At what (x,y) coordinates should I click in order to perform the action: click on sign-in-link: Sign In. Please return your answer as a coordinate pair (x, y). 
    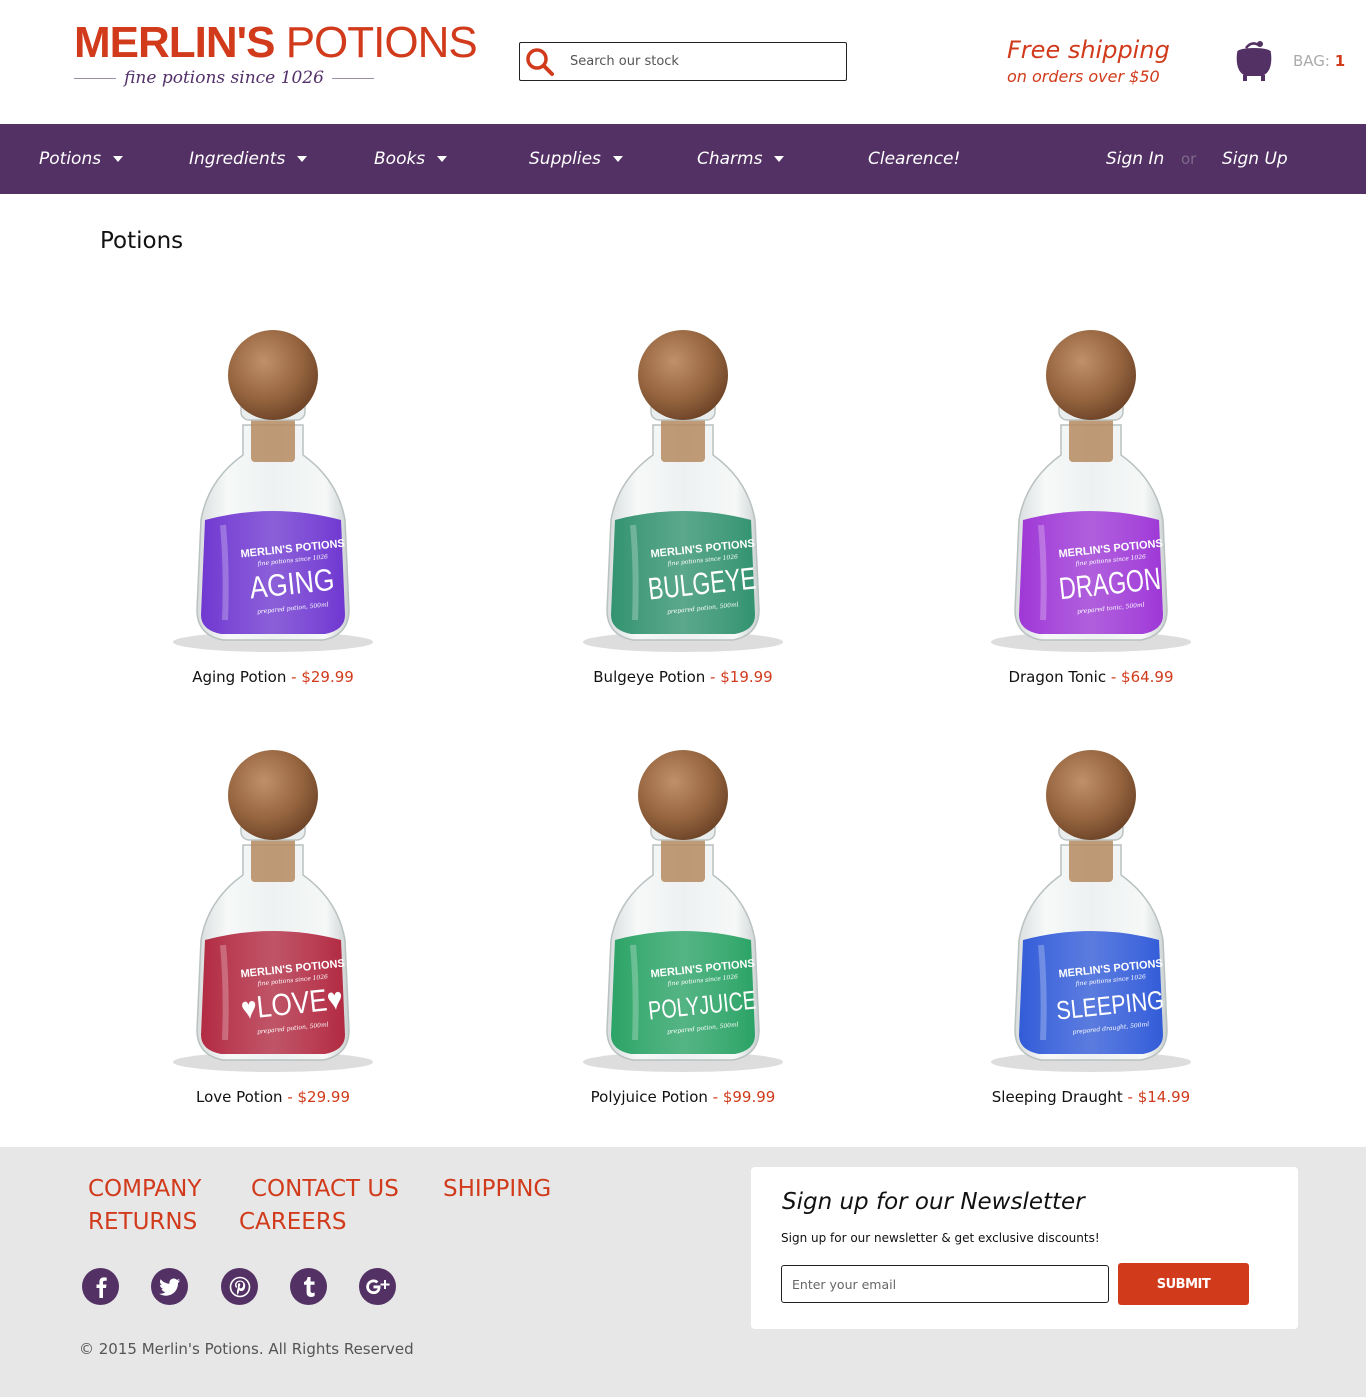
    Looking at the image, I should click on (1135, 159).